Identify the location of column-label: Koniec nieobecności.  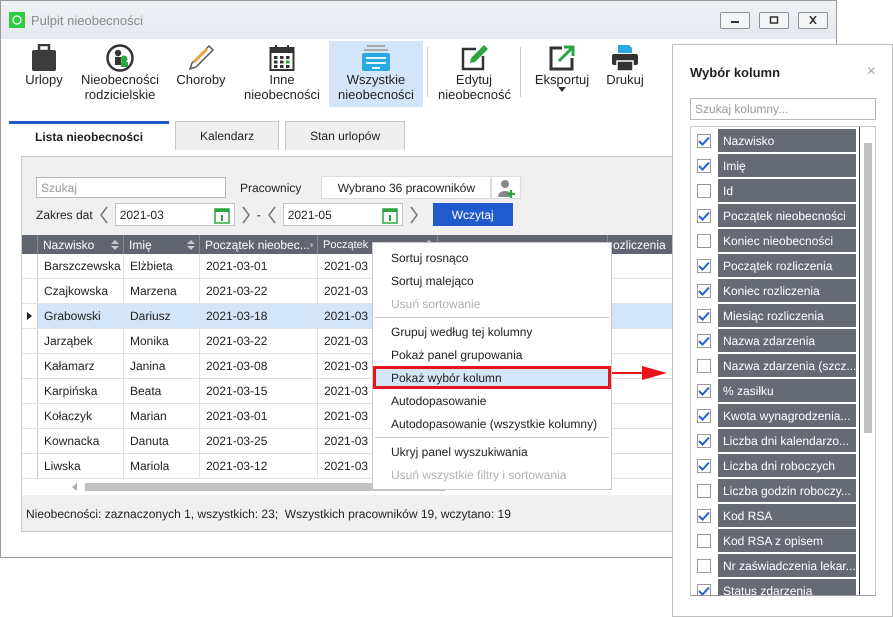
(787, 240).